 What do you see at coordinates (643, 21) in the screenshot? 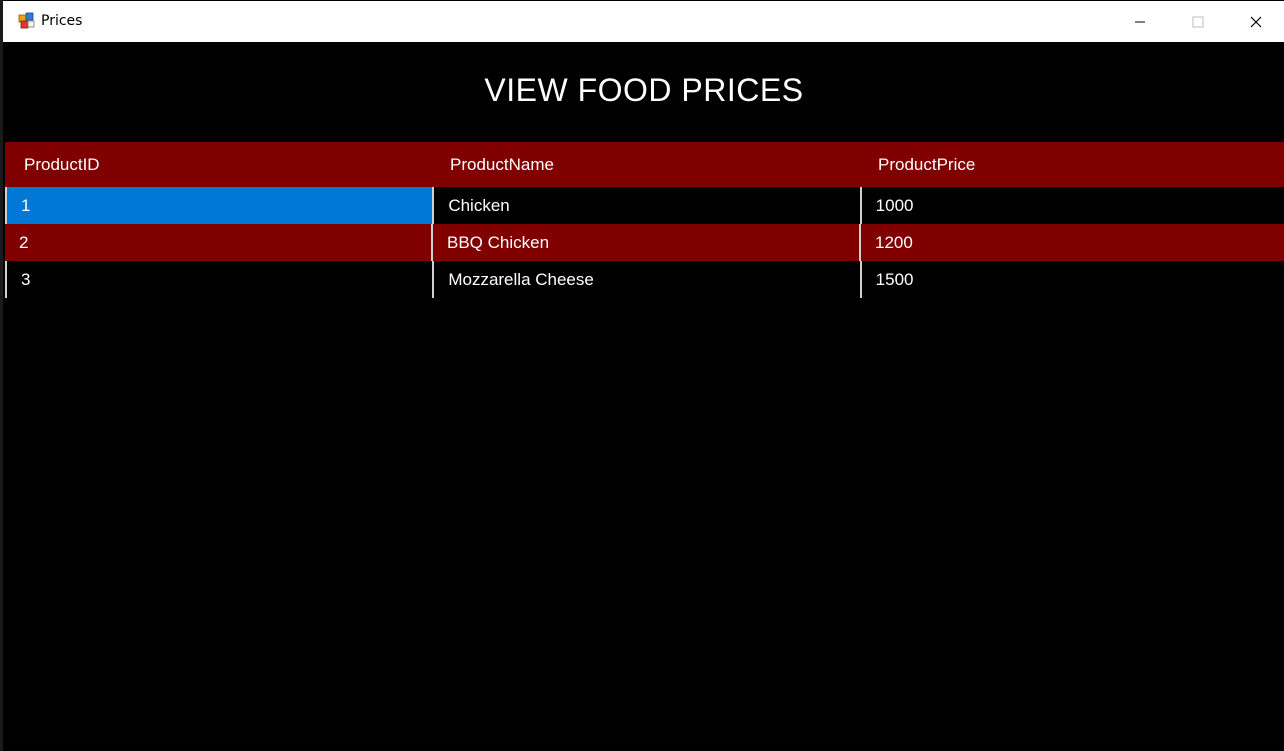
I see `title-bar: Prices` at bounding box center [643, 21].